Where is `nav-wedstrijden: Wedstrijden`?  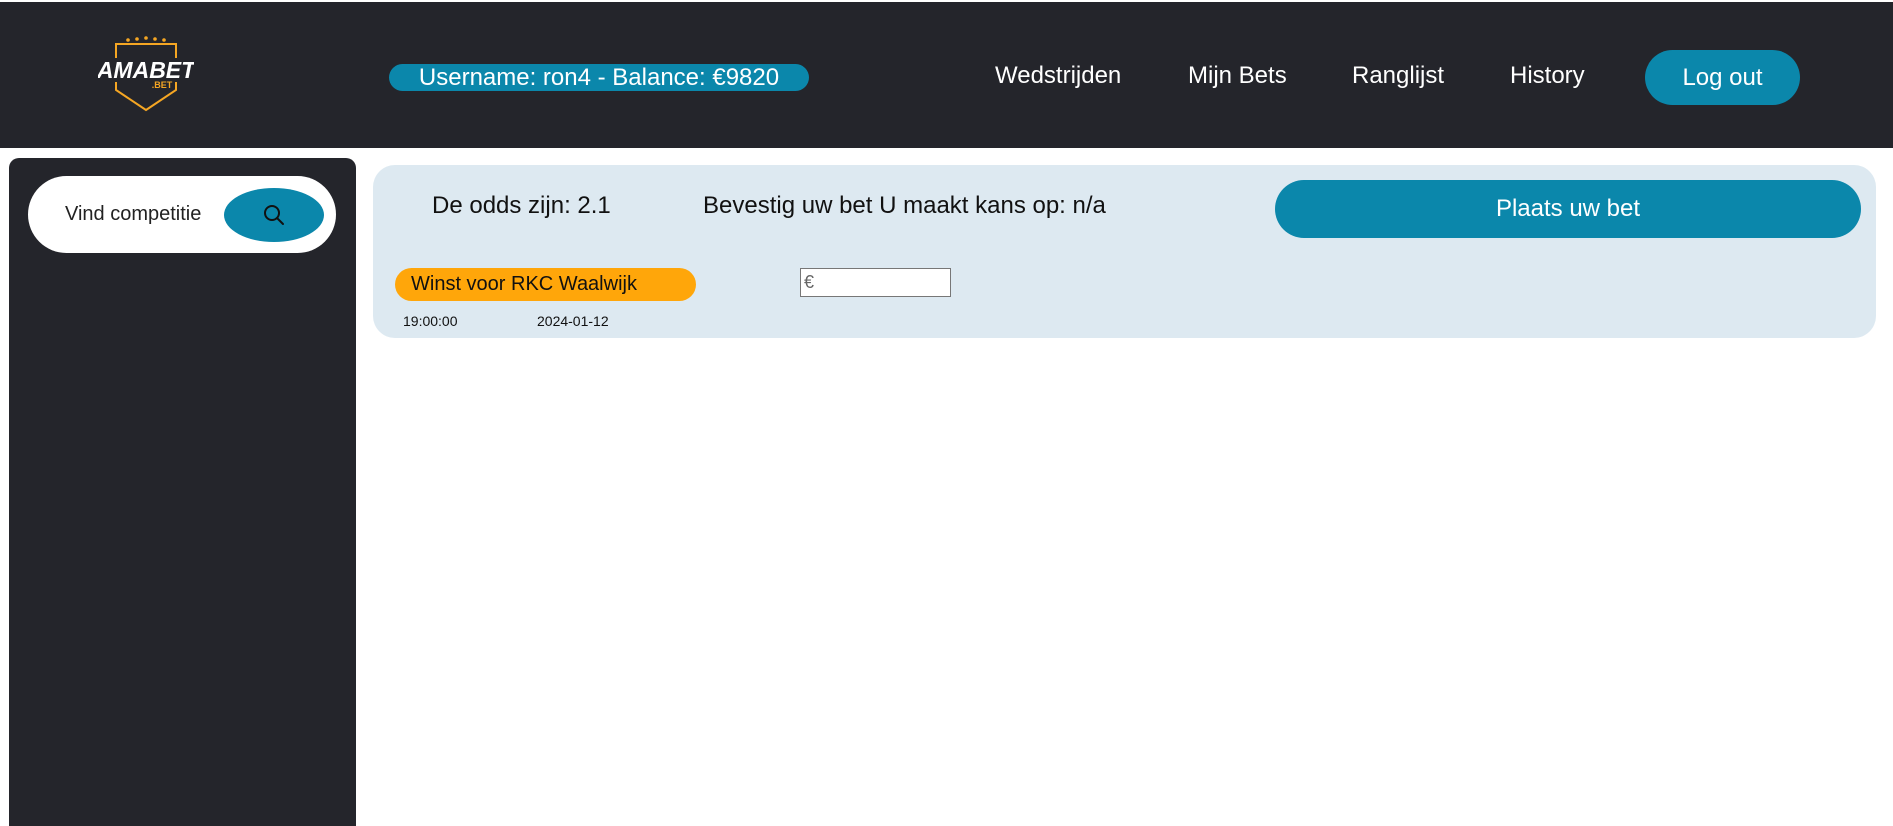 nav-wedstrijden: Wedstrijden is located at coordinates (1058, 76).